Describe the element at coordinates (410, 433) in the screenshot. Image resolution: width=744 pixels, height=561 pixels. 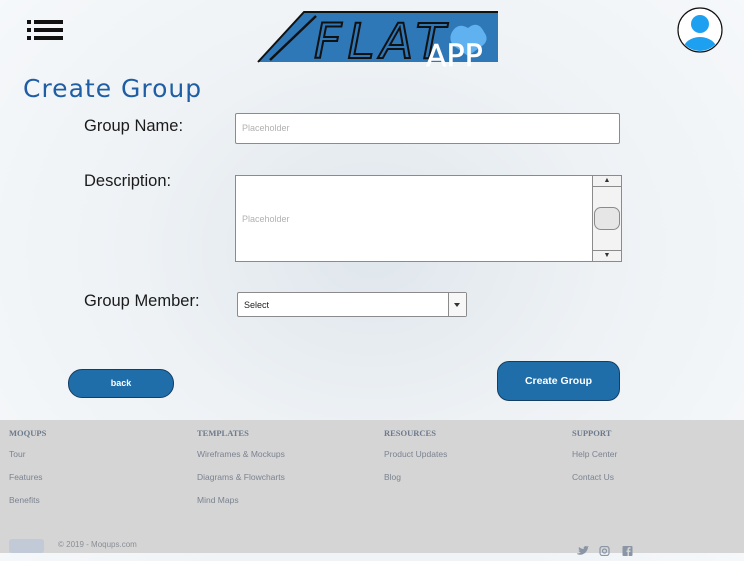
I see `footer-column-title: RESOURCES` at that location.